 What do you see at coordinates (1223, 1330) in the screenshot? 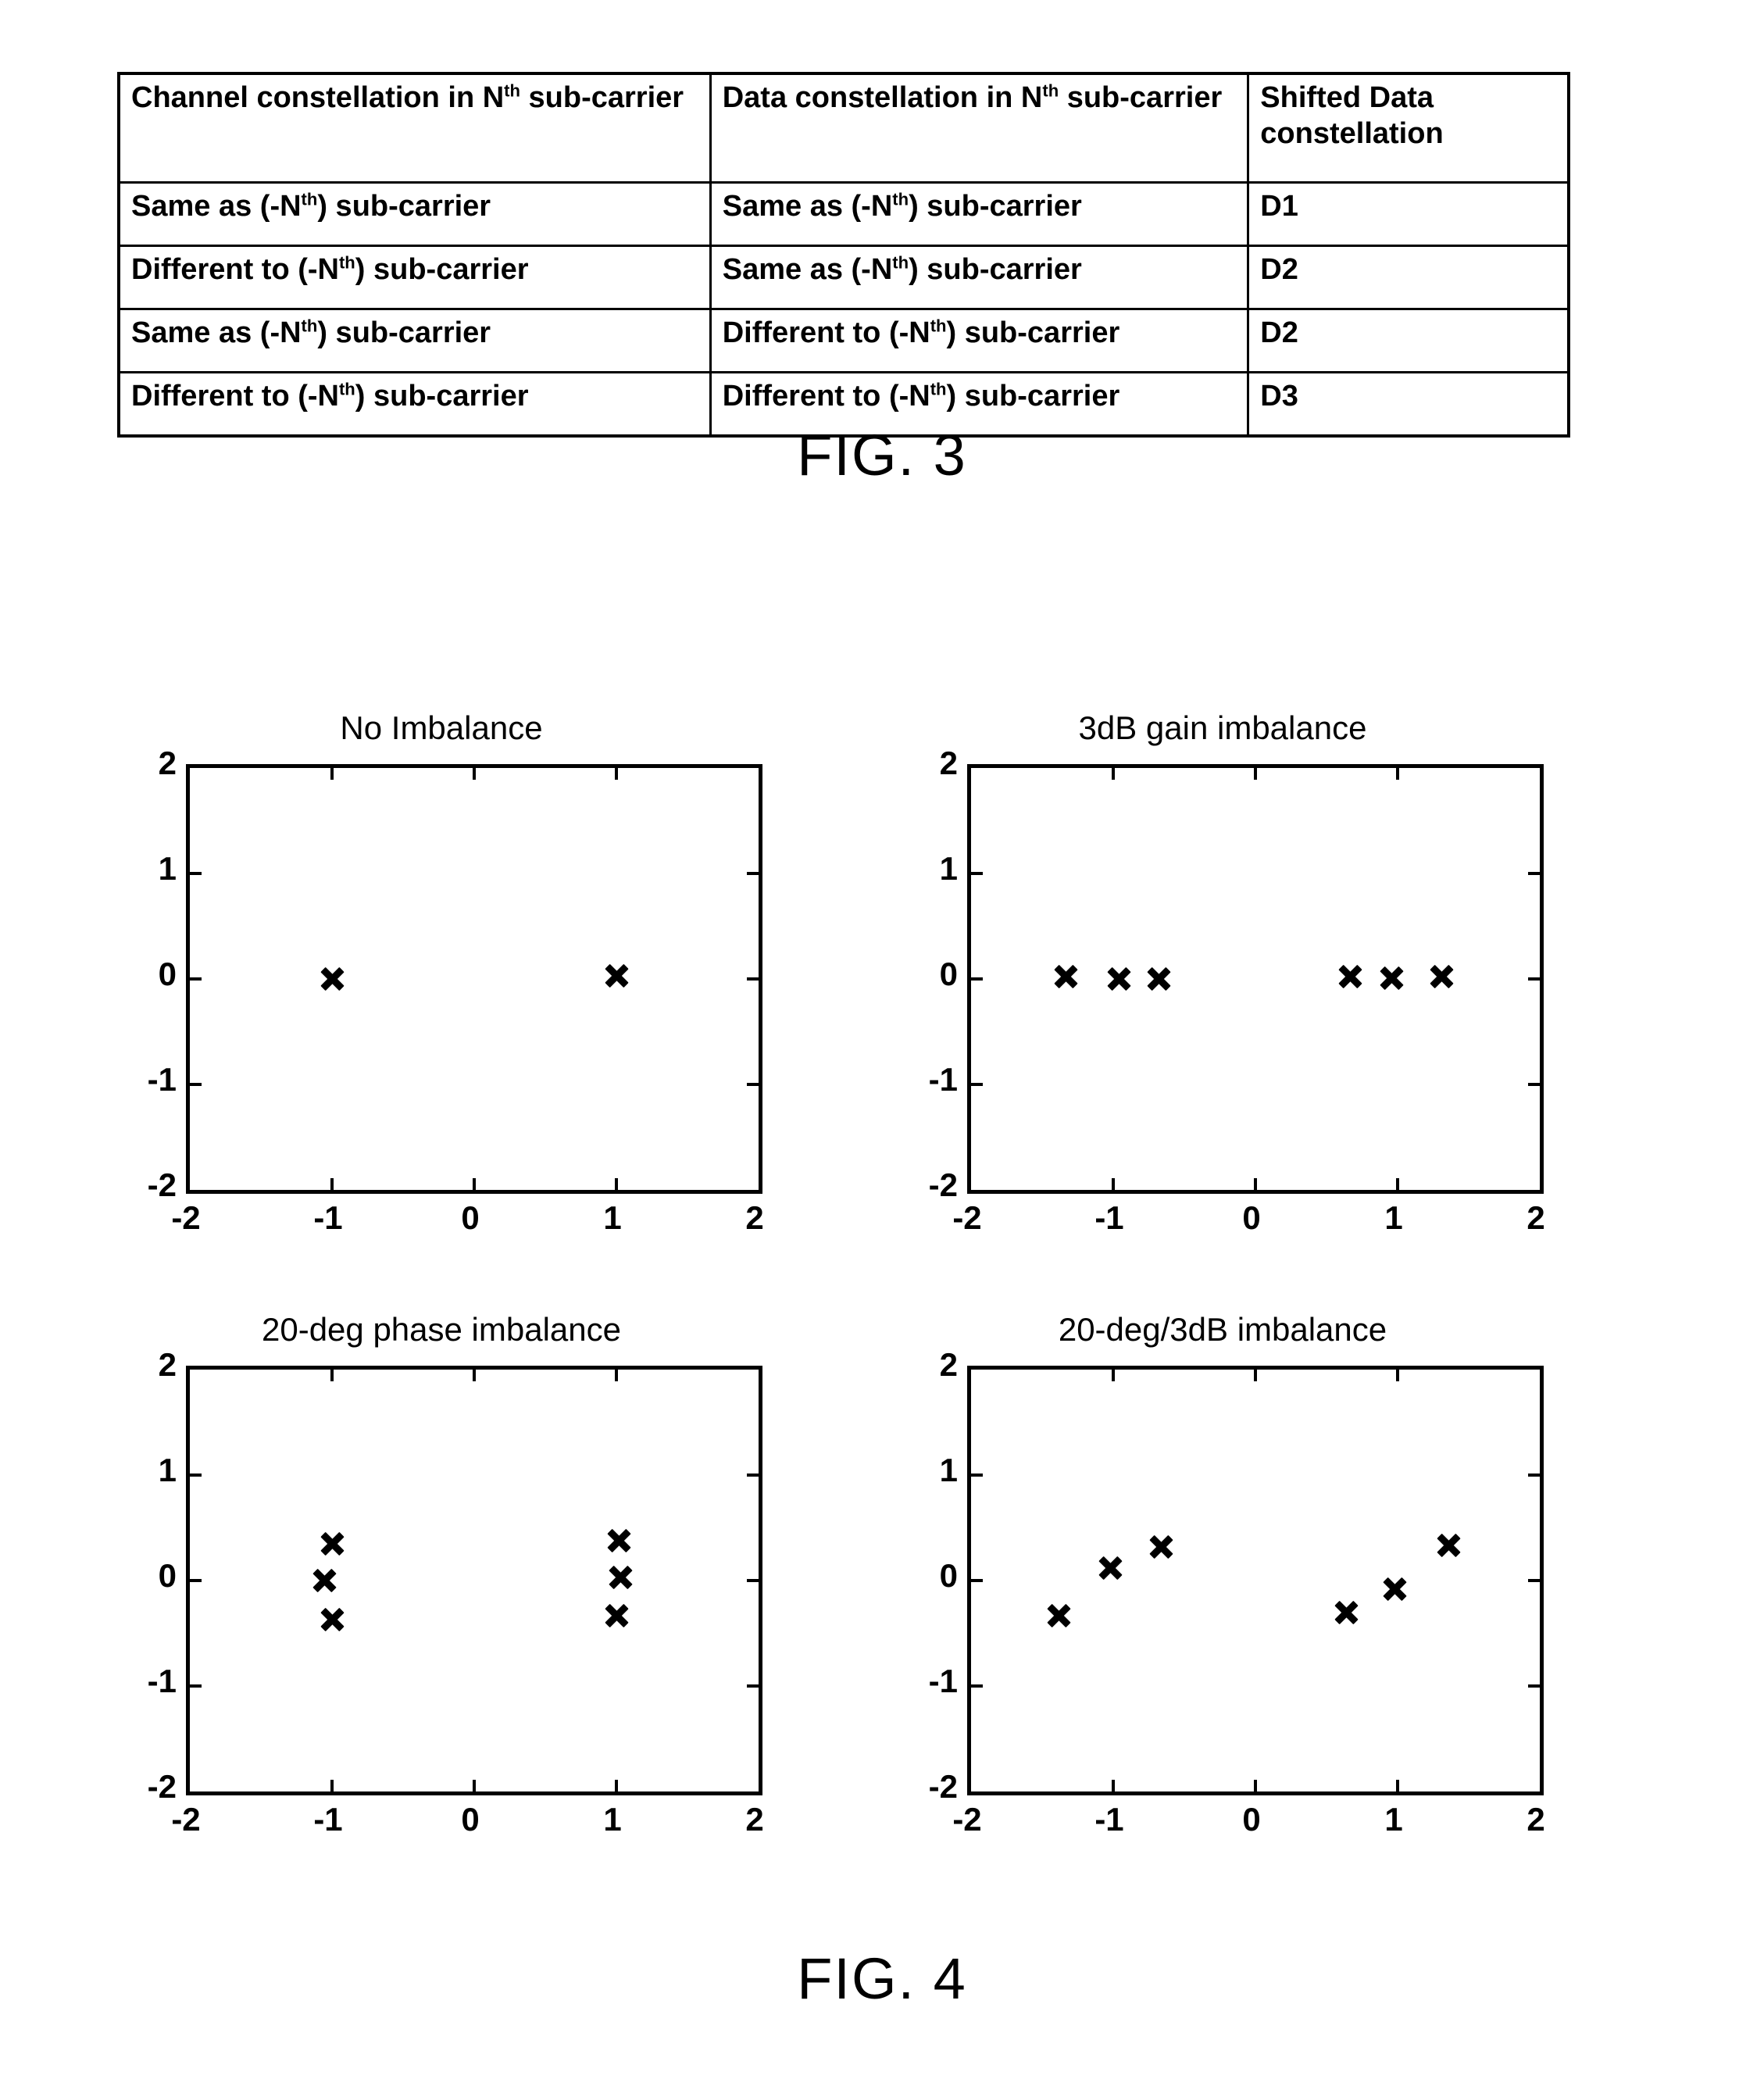
I see `subplot-title: 20-deg/3dB imbalance` at bounding box center [1223, 1330].